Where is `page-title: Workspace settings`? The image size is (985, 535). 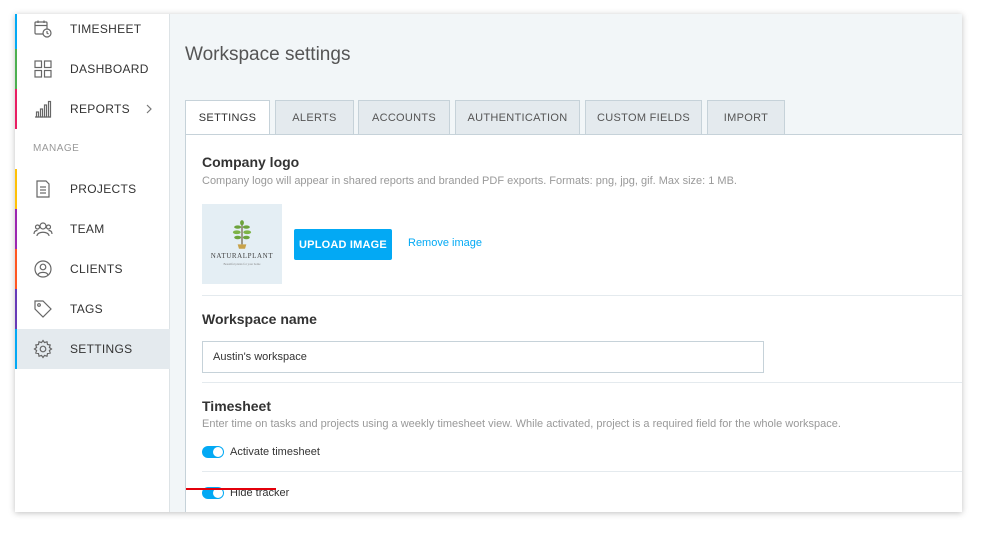
page-title: Workspace settings is located at coordinates (268, 54).